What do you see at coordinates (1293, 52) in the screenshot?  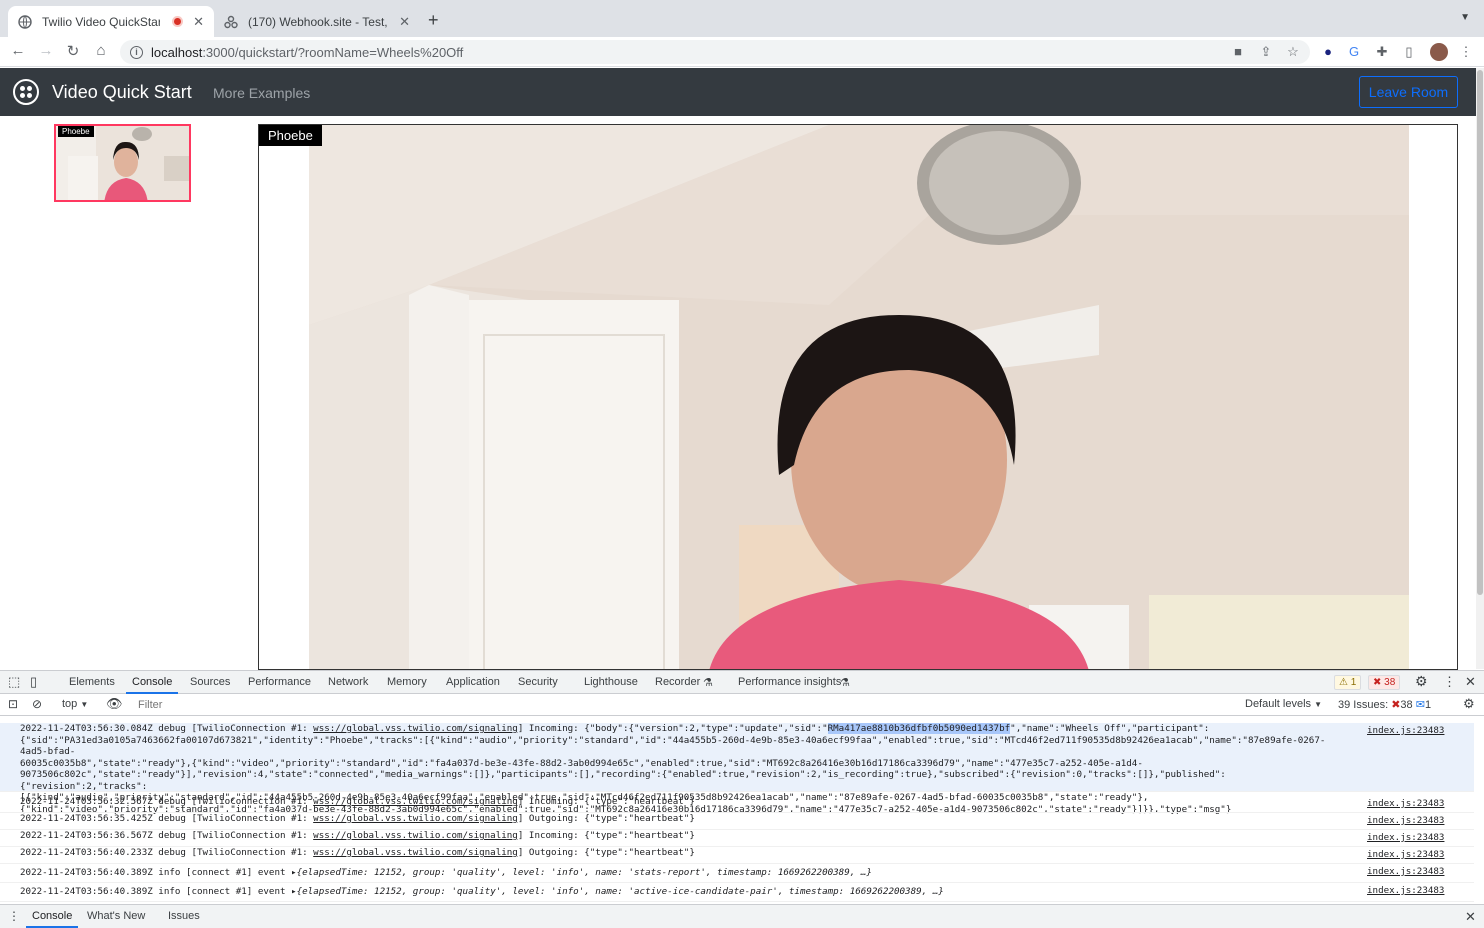 I see `bookmark-star-icon: ☆` at bounding box center [1293, 52].